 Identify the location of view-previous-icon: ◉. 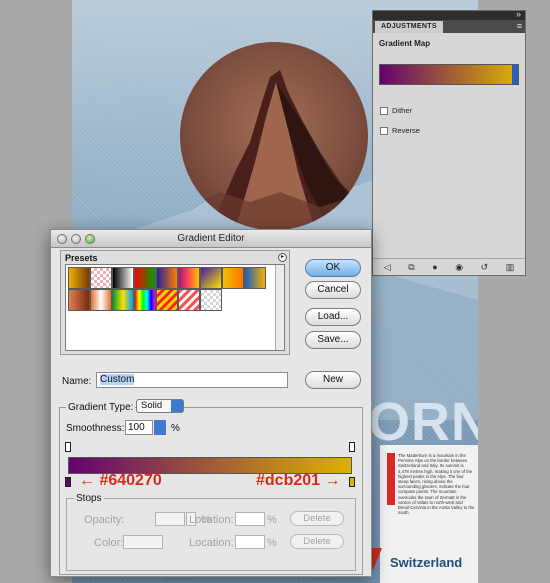
(459, 267).